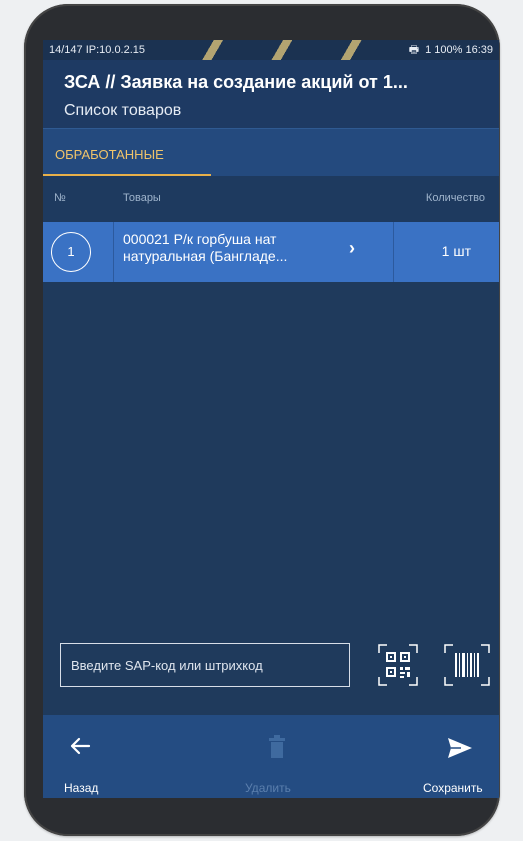 The height and width of the screenshot is (841, 523). What do you see at coordinates (288, 50) in the screenshot?
I see `status-bar-decoration` at bounding box center [288, 50].